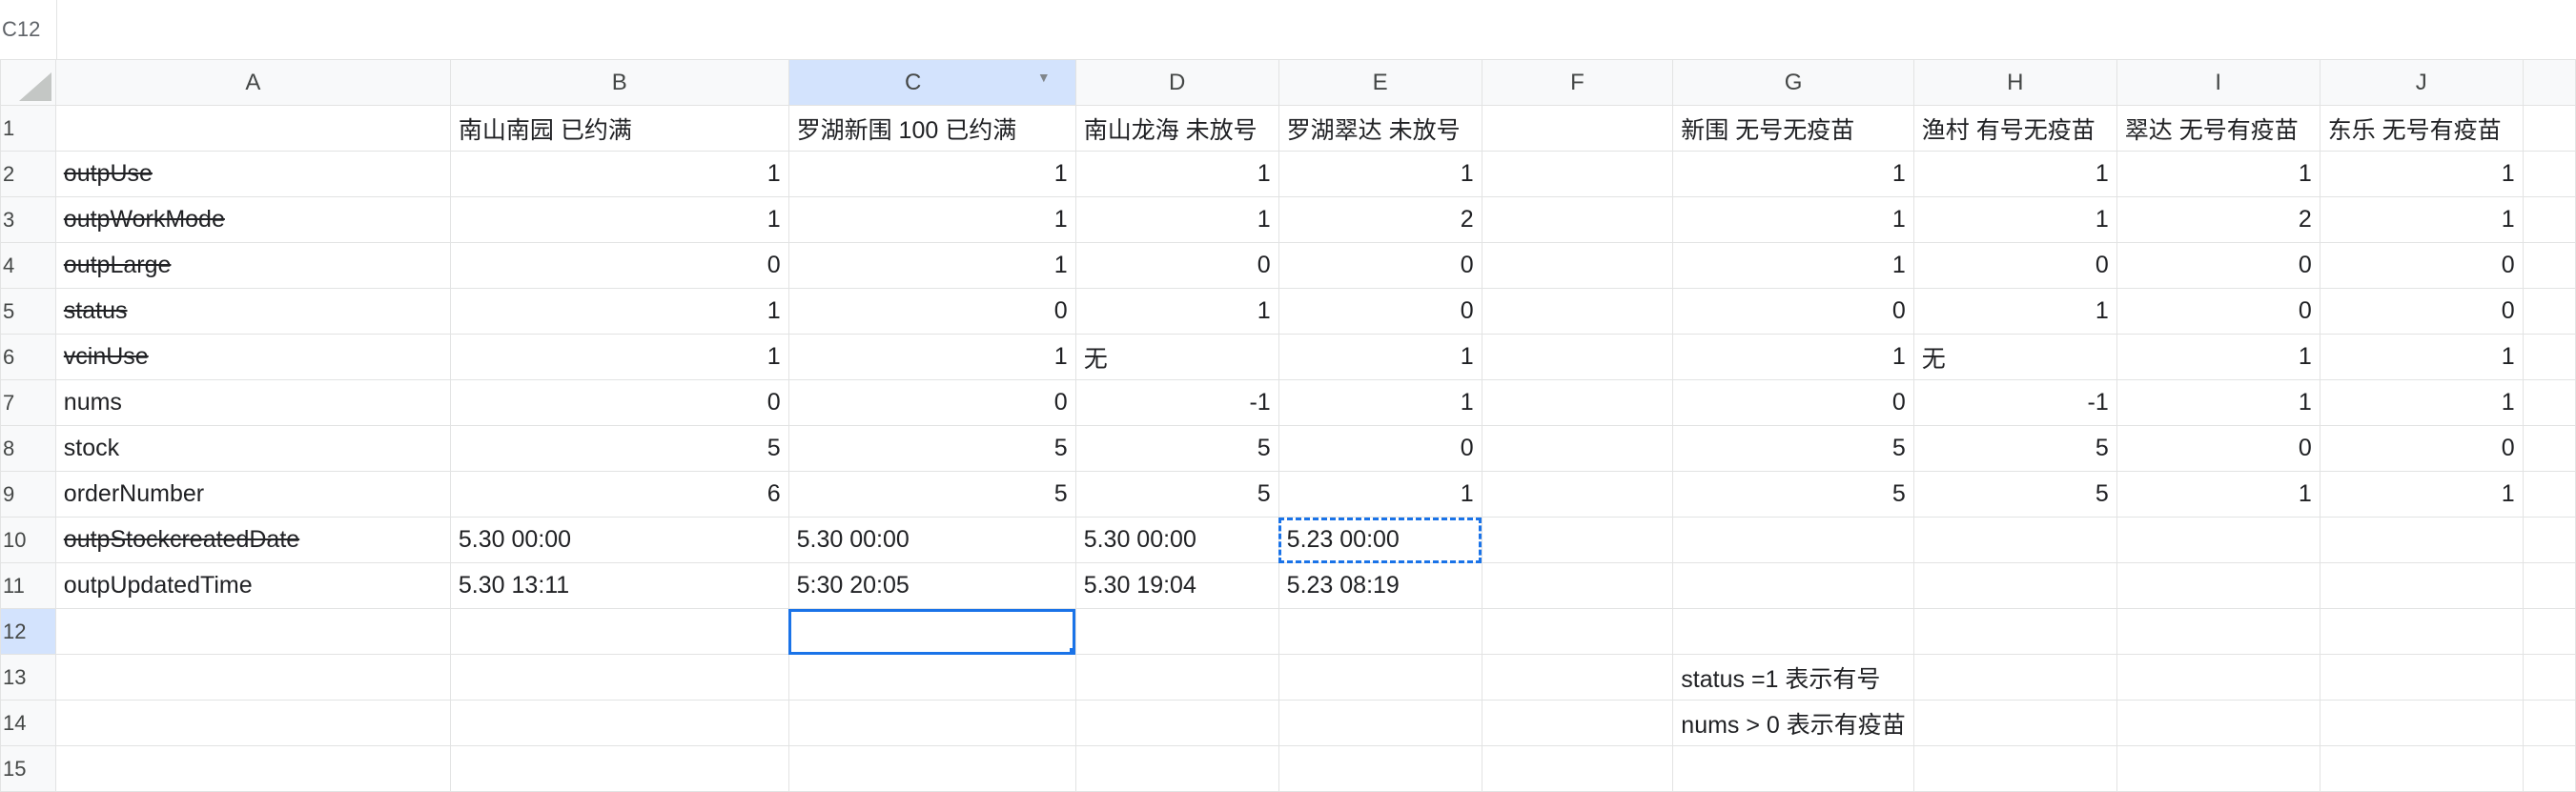  I want to click on cell-j11, so click(2421, 585).